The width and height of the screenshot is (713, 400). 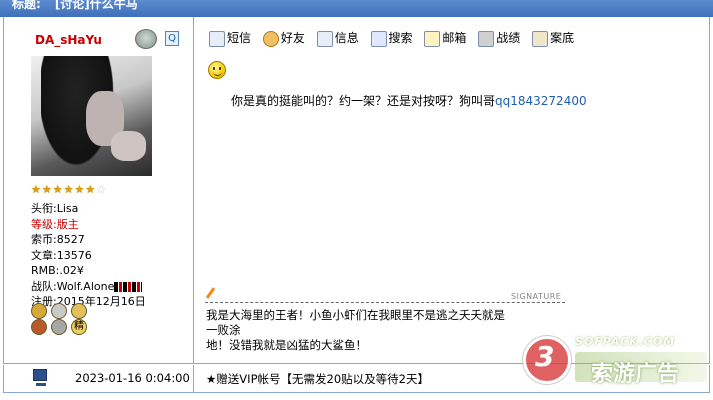 What do you see at coordinates (355, 315) in the screenshot?
I see `signature-line: 我是大海里的王者！小鱼小虾们在我眼里不是逃之夭夭就是` at bounding box center [355, 315].